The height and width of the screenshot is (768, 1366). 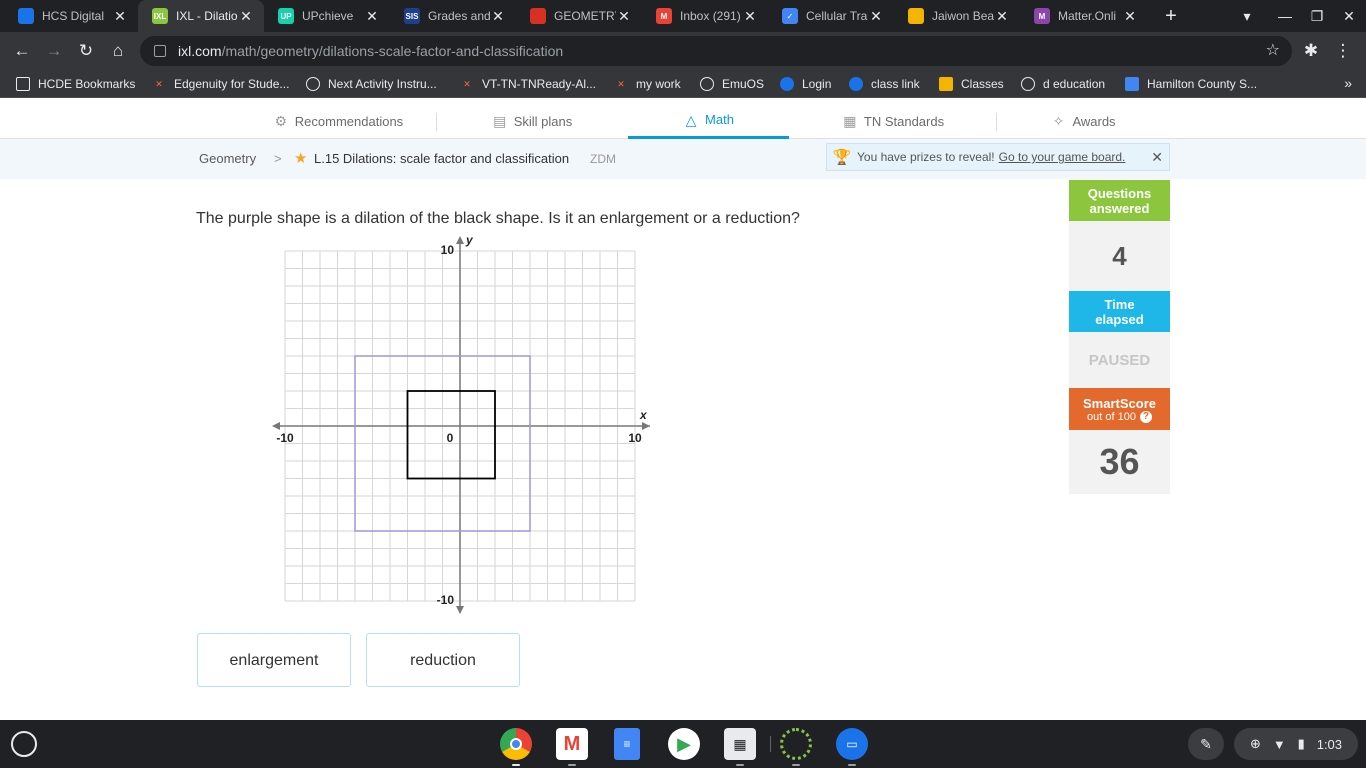 What do you see at coordinates (1349, 16) in the screenshot?
I see `close-window-icon: ✕` at bounding box center [1349, 16].